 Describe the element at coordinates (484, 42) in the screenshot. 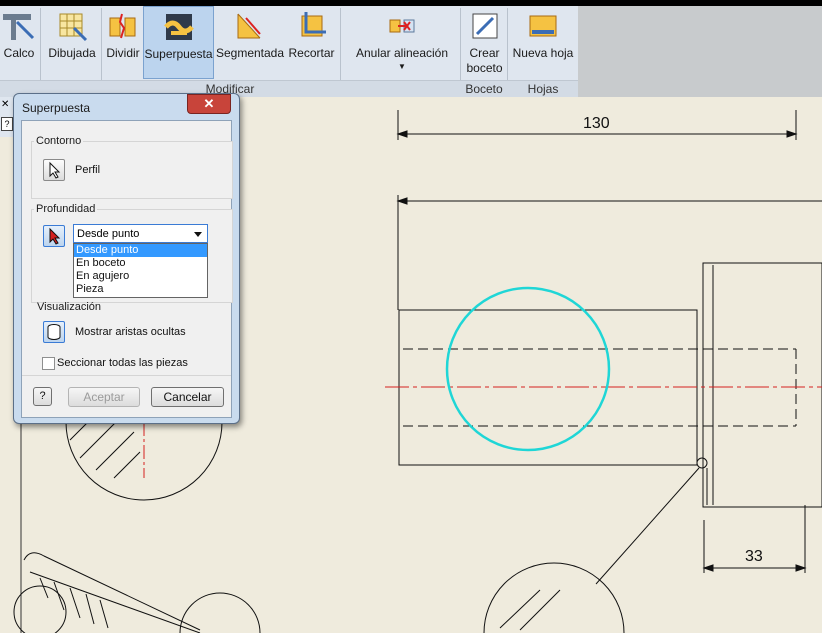

I see `crear-boceto-button: Crear boceto` at that location.